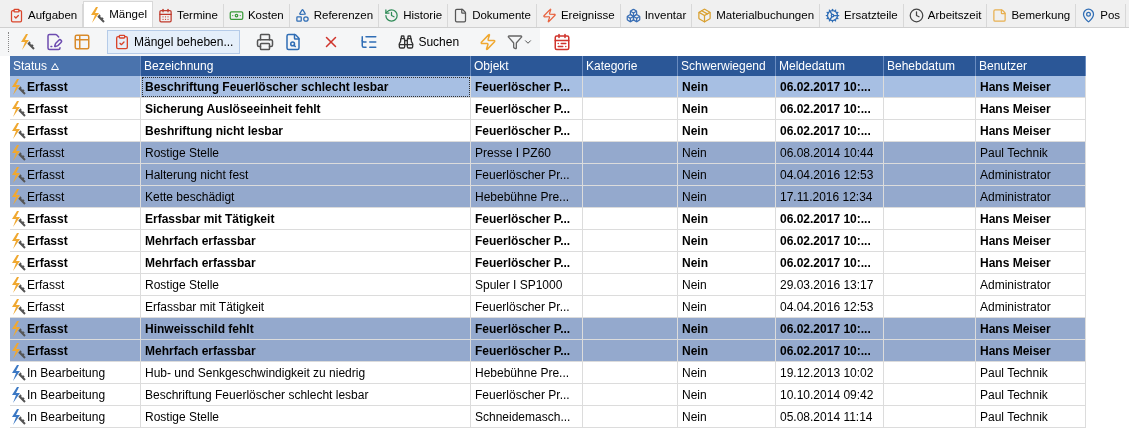 This screenshot has width=1129, height=429. What do you see at coordinates (306, 87) in the screenshot?
I see `table-cell: Beschriftung Feuerlöscher schlecht lesbar` at bounding box center [306, 87].